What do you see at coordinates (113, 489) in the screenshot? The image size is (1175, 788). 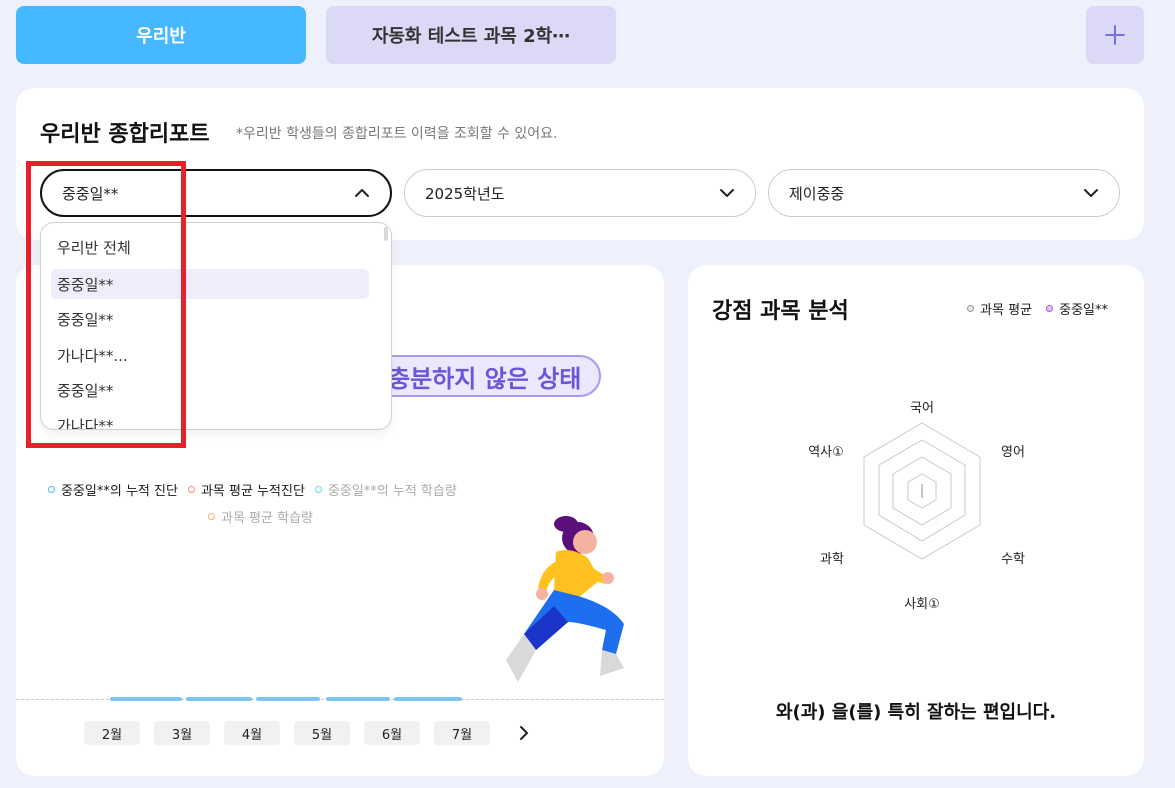 I see `legend-student-diagnosis: 중중일**의 누적 진단` at bounding box center [113, 489].